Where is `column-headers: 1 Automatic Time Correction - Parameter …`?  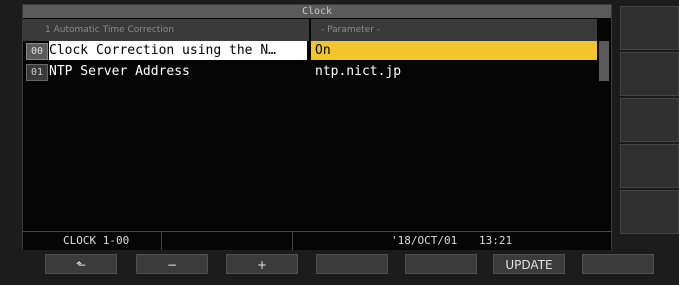
column-headers: 1 Automatic Time Correction - Parameter … is located at coordinates (317, 30).